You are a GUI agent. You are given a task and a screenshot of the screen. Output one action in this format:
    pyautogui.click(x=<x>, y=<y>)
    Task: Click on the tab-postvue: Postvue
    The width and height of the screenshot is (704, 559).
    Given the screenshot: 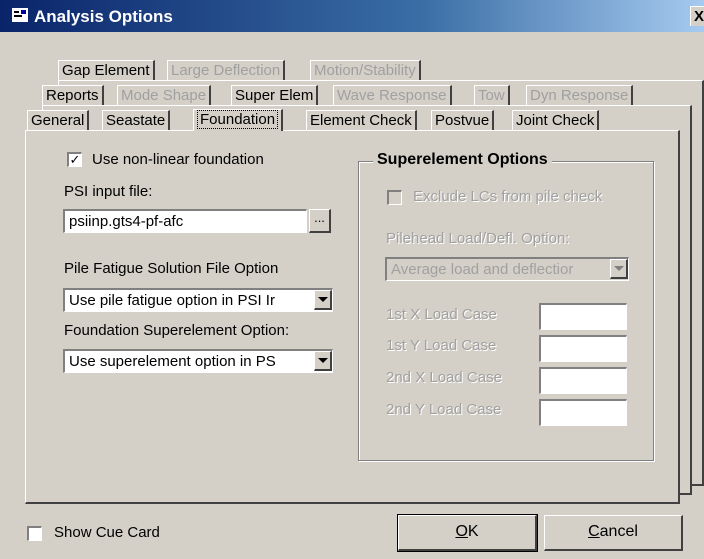 What is the action you would take?
    pyautogui.click(x=463, y=120)
    